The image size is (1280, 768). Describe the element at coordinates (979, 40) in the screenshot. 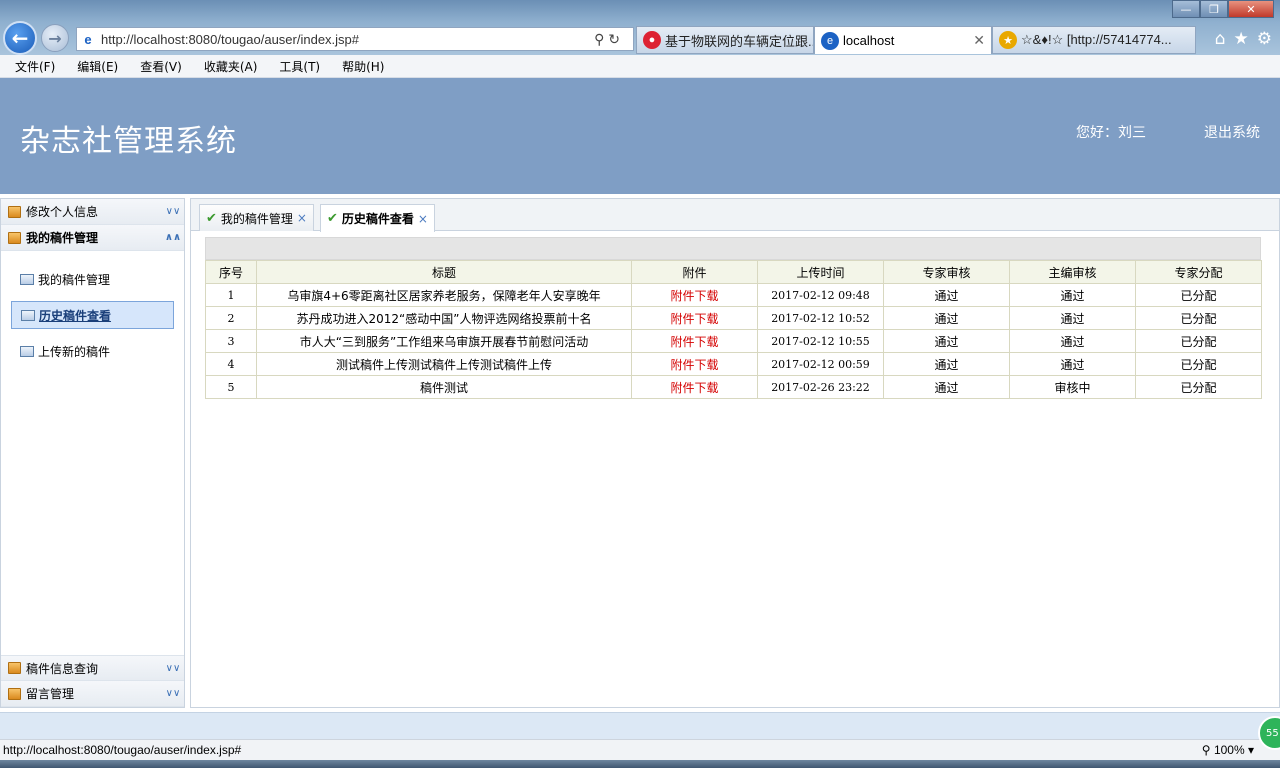

I see `close-icon: ✕` at that location.